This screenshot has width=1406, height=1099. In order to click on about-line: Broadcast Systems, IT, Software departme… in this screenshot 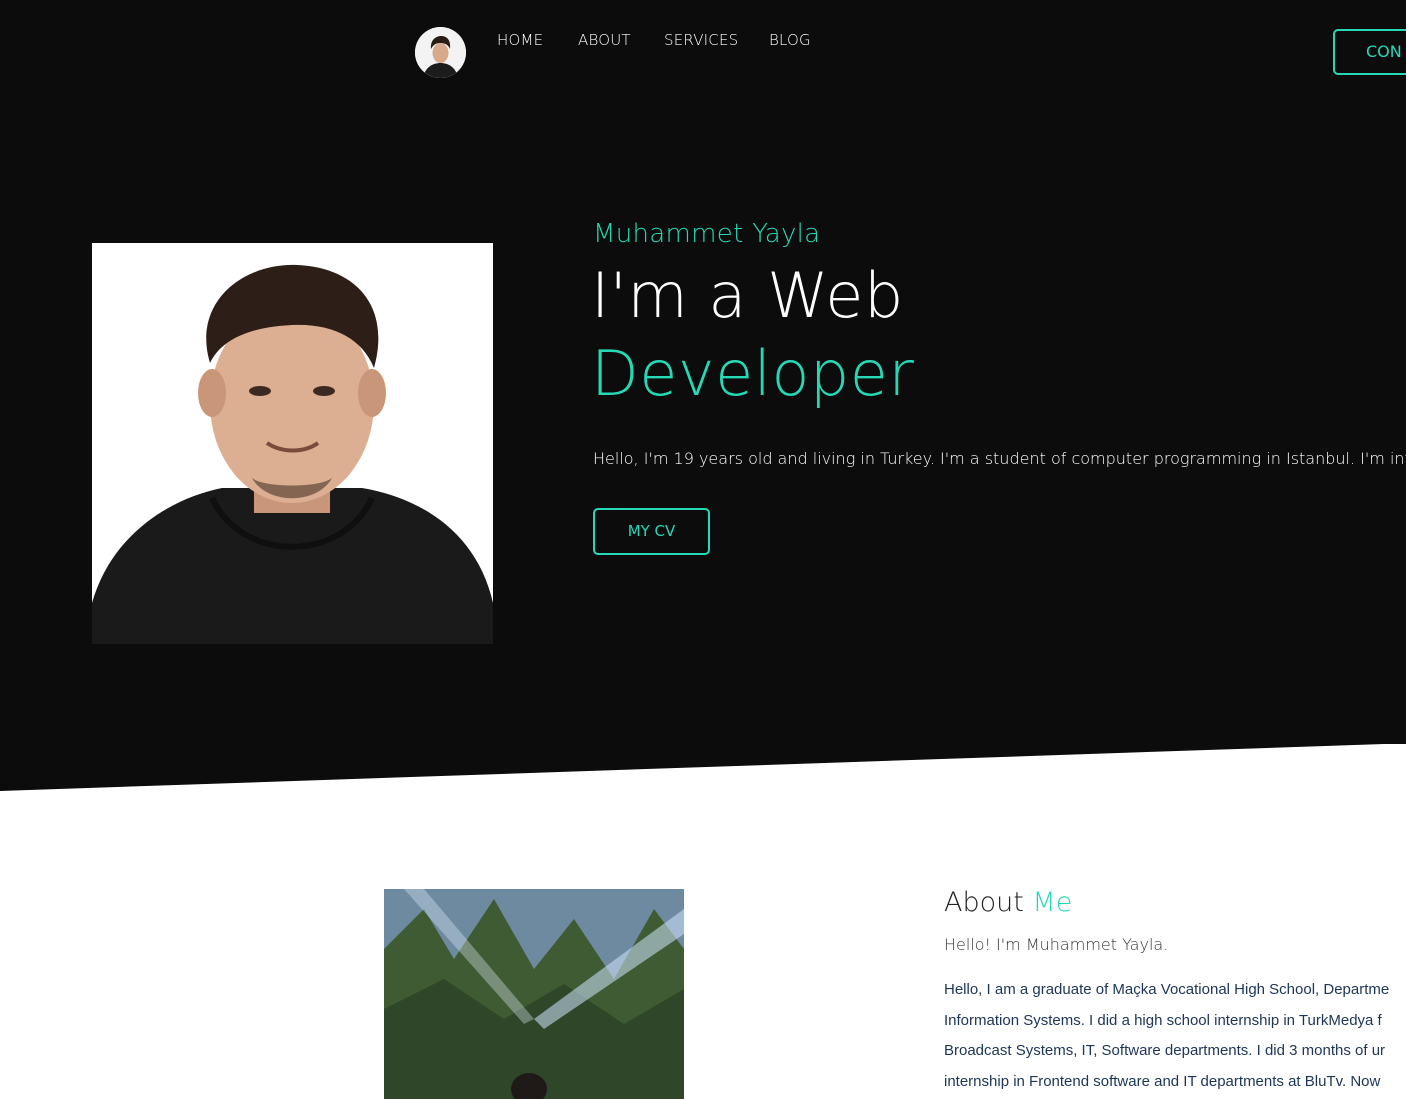, I will do `click(1165, 1050)`.